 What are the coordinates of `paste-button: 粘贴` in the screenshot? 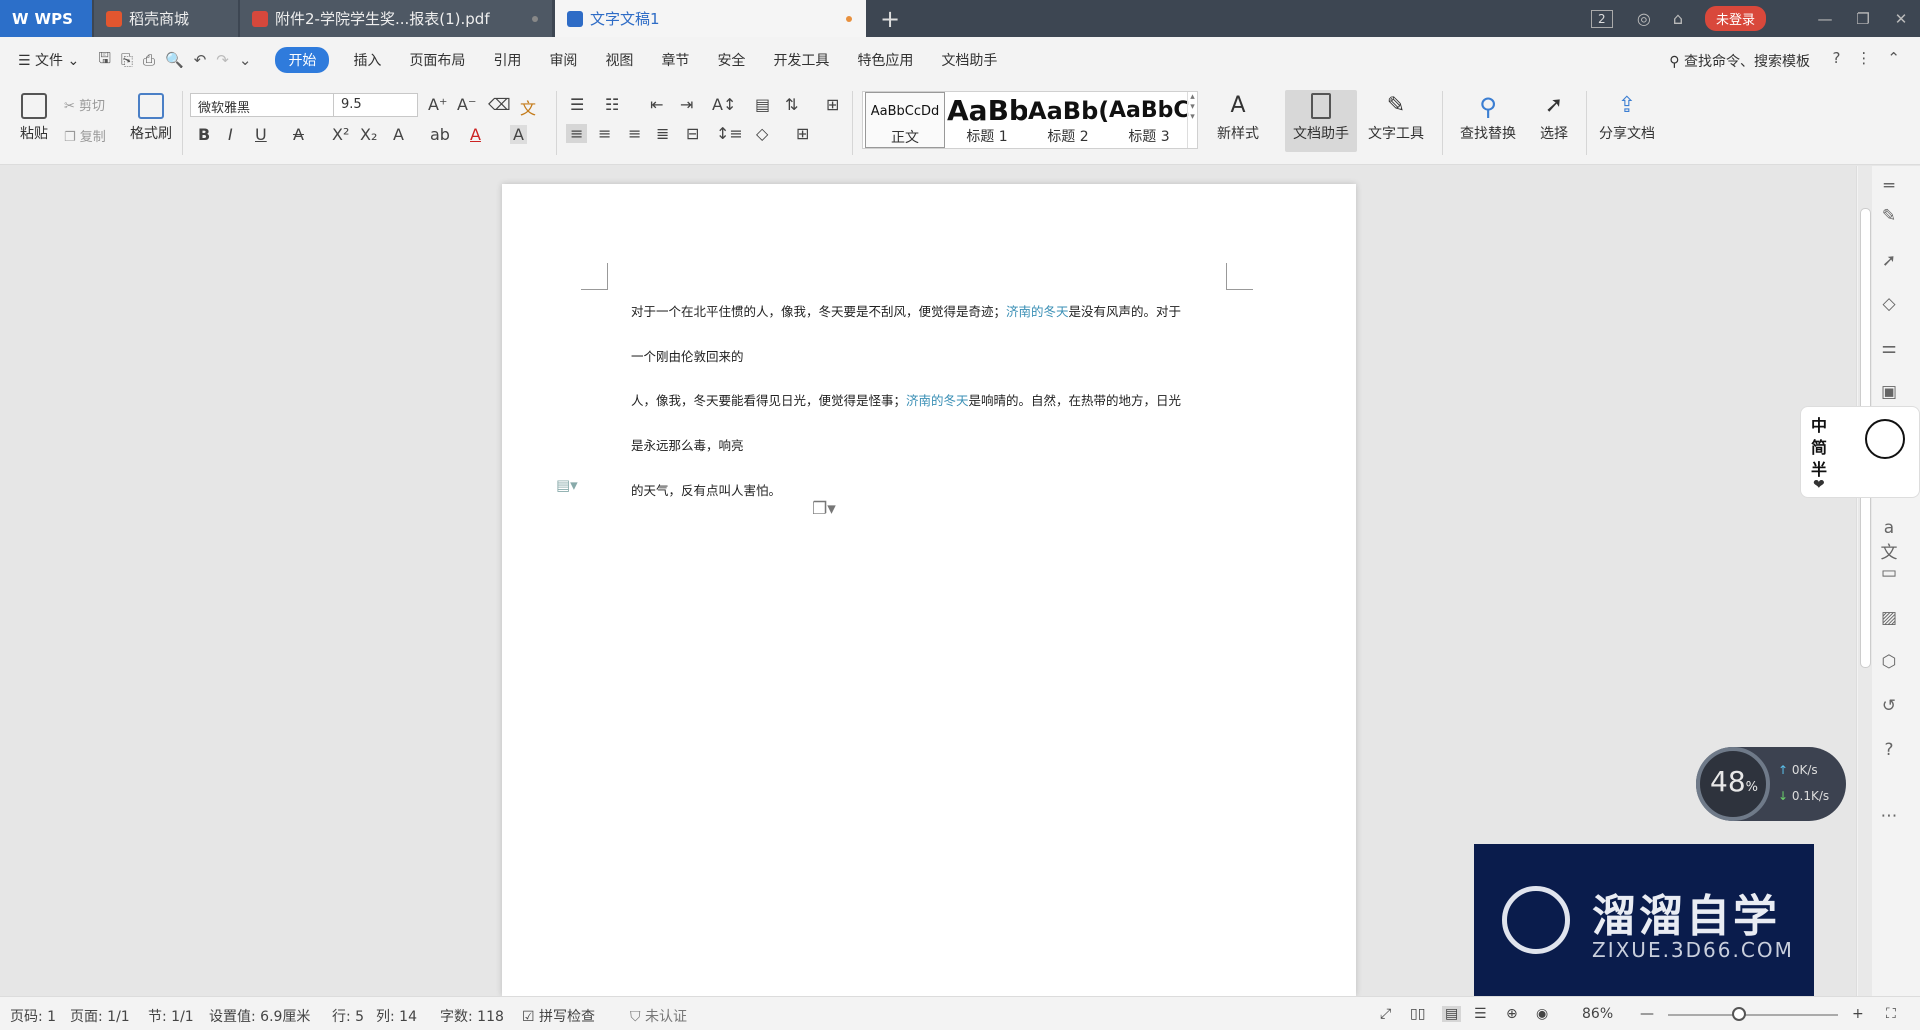 It's located at (34, 118).